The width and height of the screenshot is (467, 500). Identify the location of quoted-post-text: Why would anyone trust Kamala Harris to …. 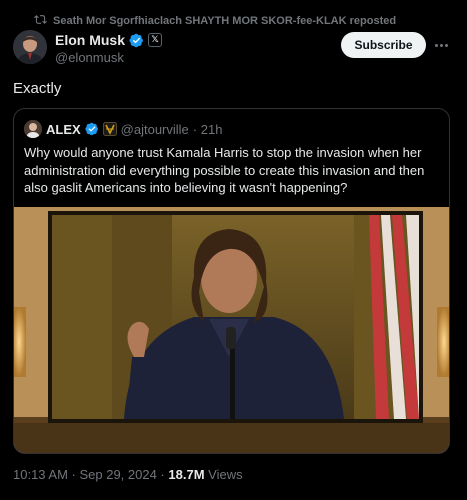
(224, 170).